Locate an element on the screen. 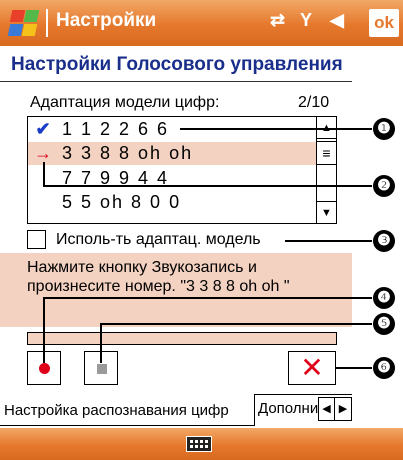  list-item-selected: → 3 3 8 8 oh oh is located at coordinates (173, 153).